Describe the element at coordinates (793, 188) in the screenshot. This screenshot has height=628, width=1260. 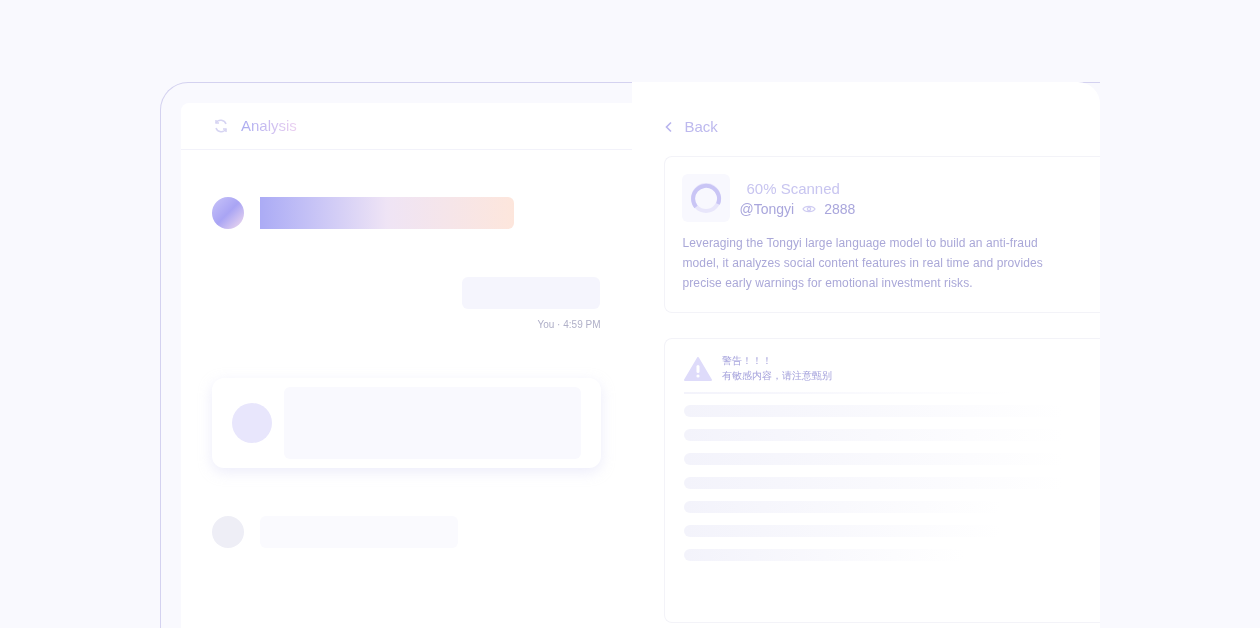
I see `scan-status: 60% Scanned` at that location.